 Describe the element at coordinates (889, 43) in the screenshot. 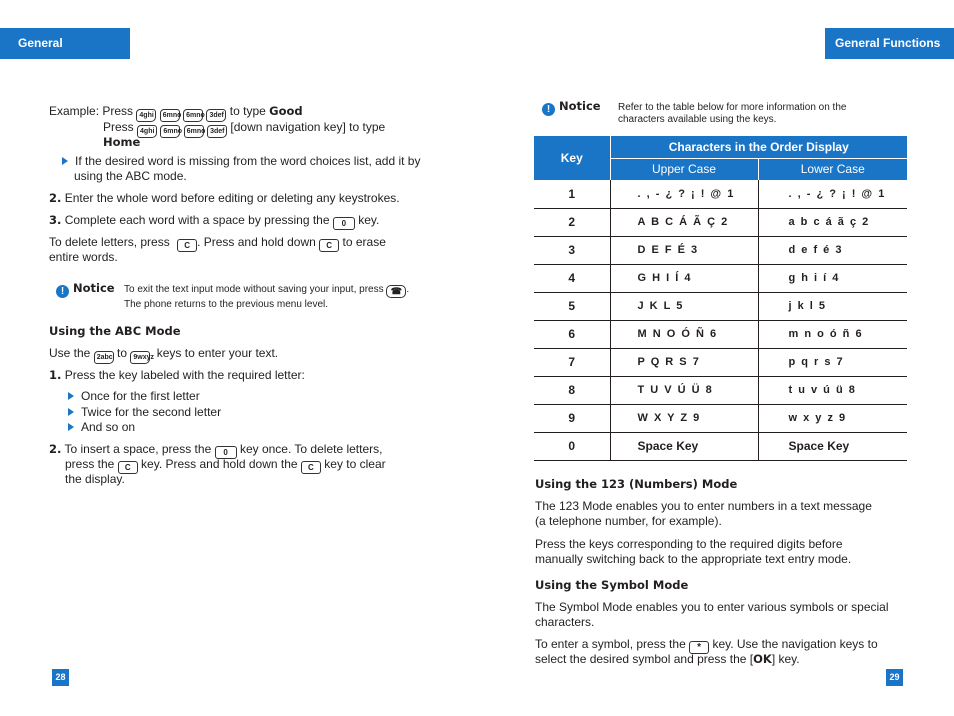

I see `section-header-right: General Functions` at that location.